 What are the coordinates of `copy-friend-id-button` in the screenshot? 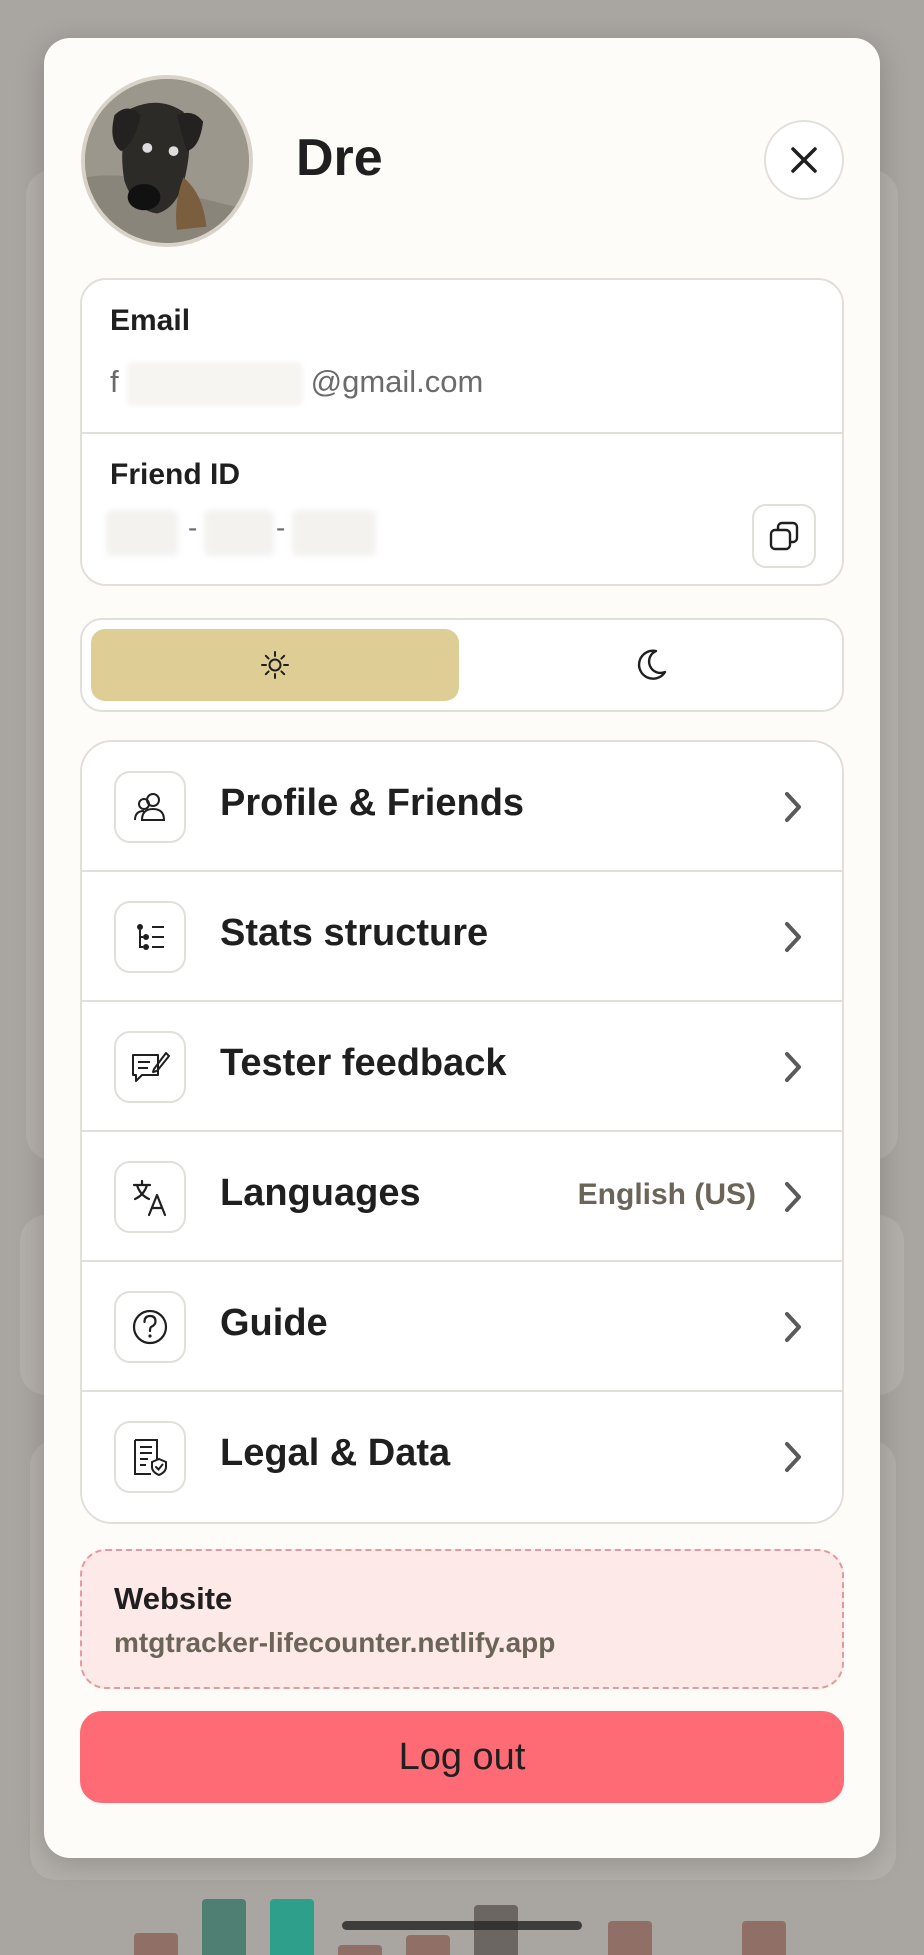 It's located at (784, 536).